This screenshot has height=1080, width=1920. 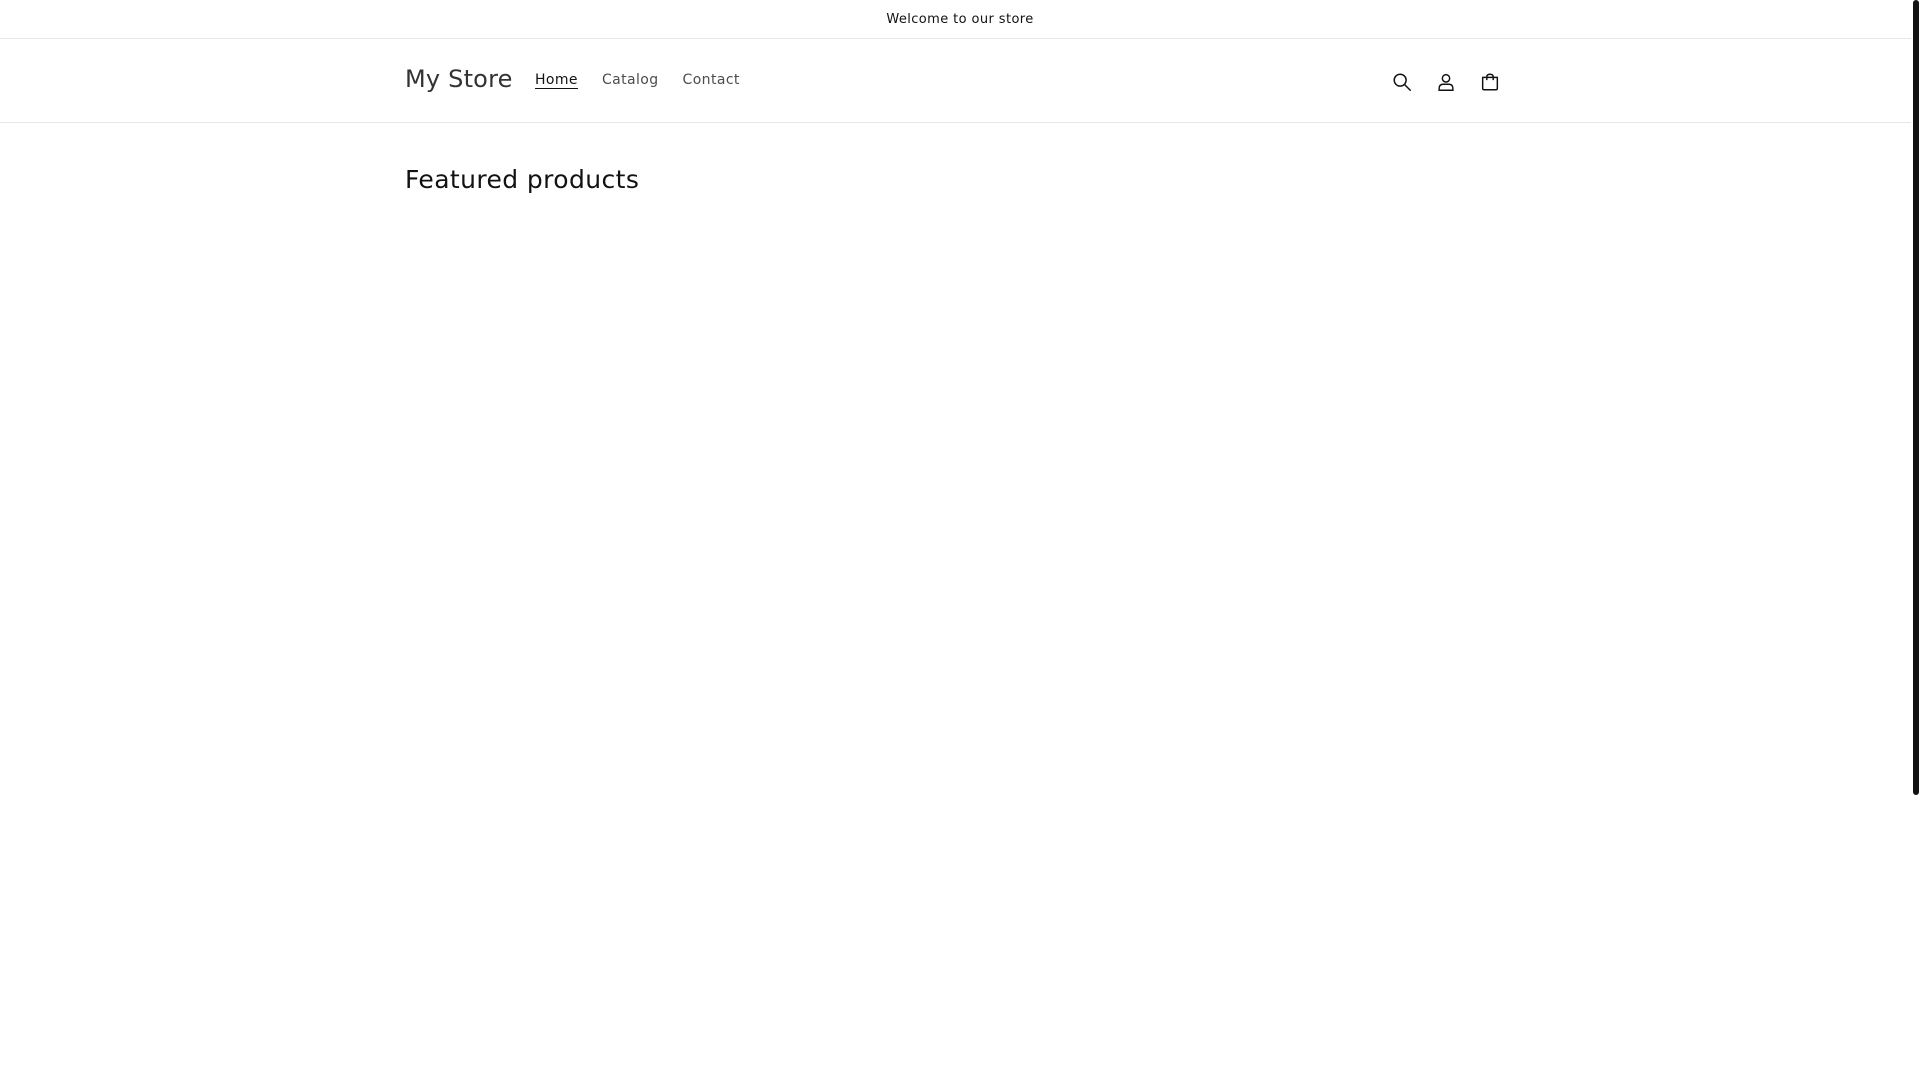 I want to click on nav-link-contact: Contact, so click(x=711, y=80).